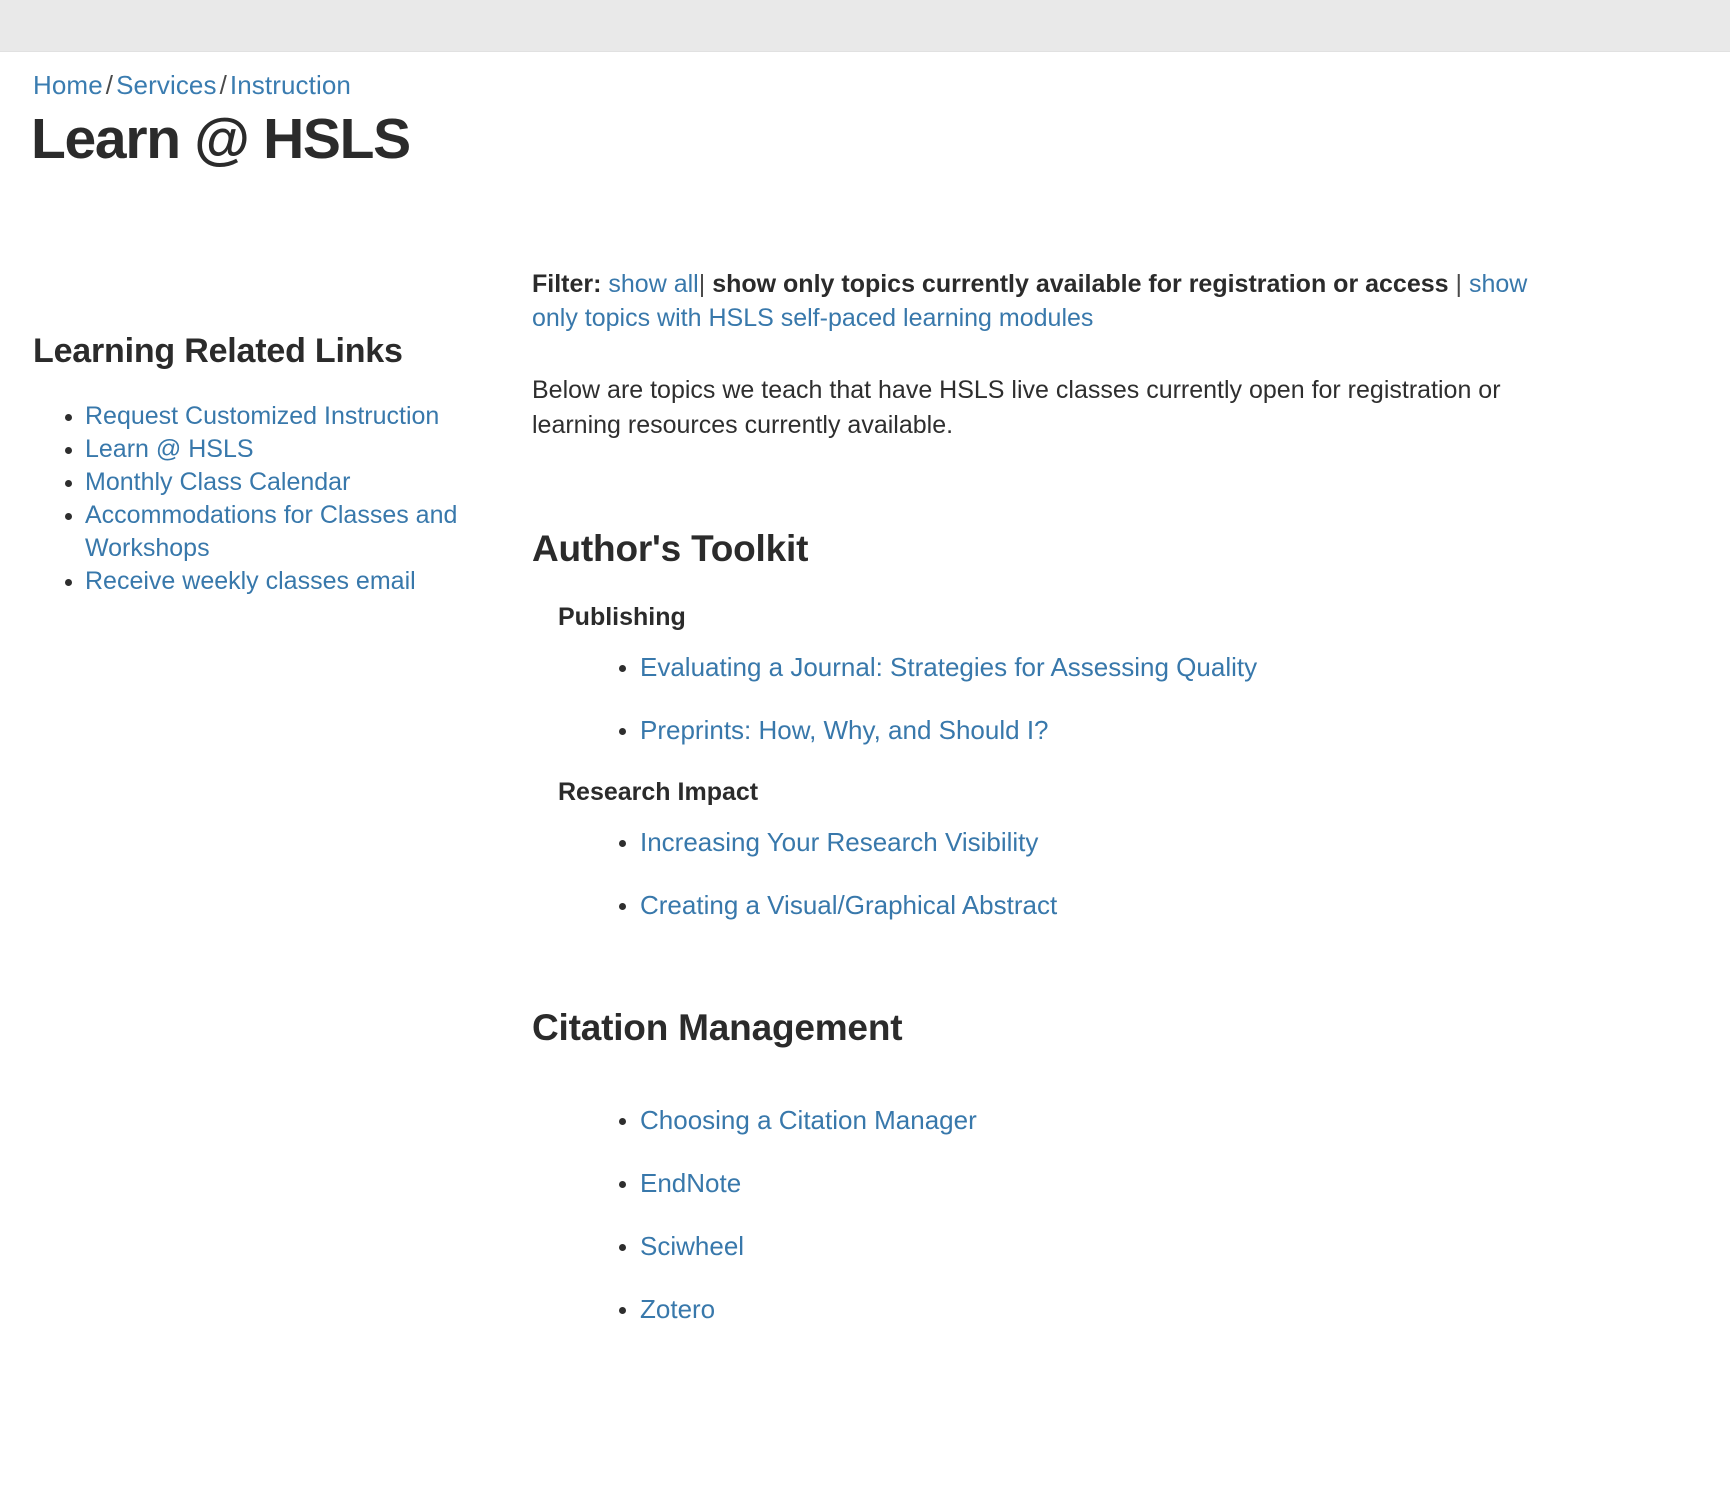 The height and width of the screenshot is (1490, 1730). Describe the element at coordinates (865, 26) in the screenshot. I see `top-gray-bar` at that location.